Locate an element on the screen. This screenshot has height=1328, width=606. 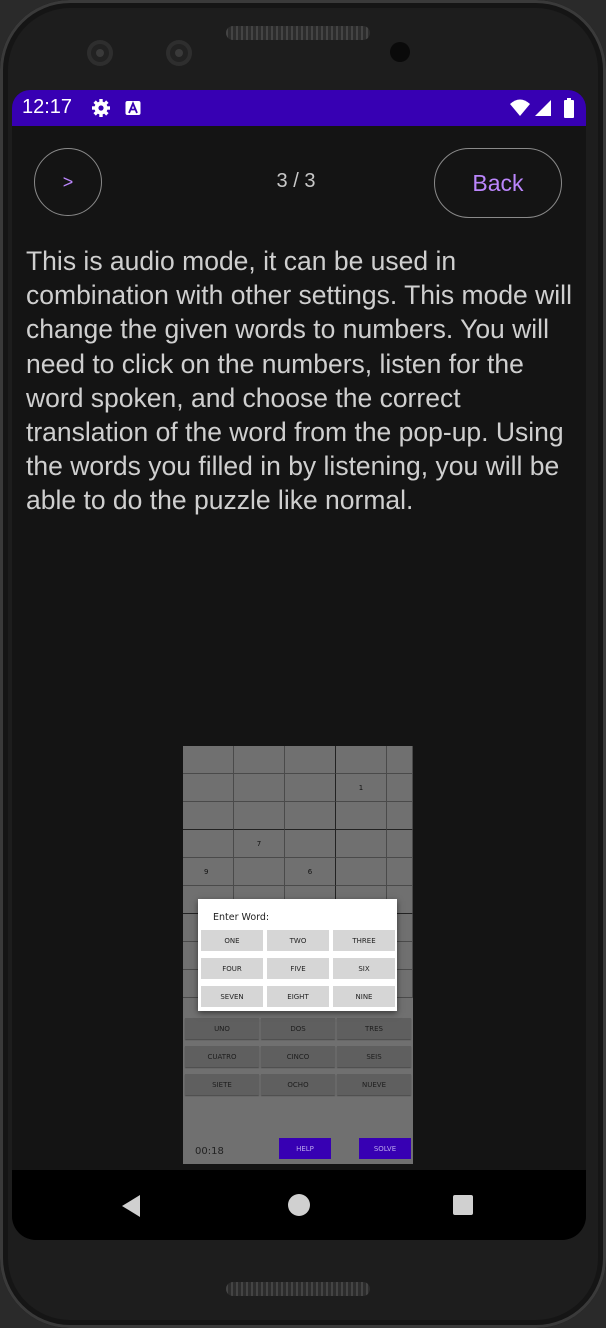
option-two: TWO is located at coordinates (298, 940).